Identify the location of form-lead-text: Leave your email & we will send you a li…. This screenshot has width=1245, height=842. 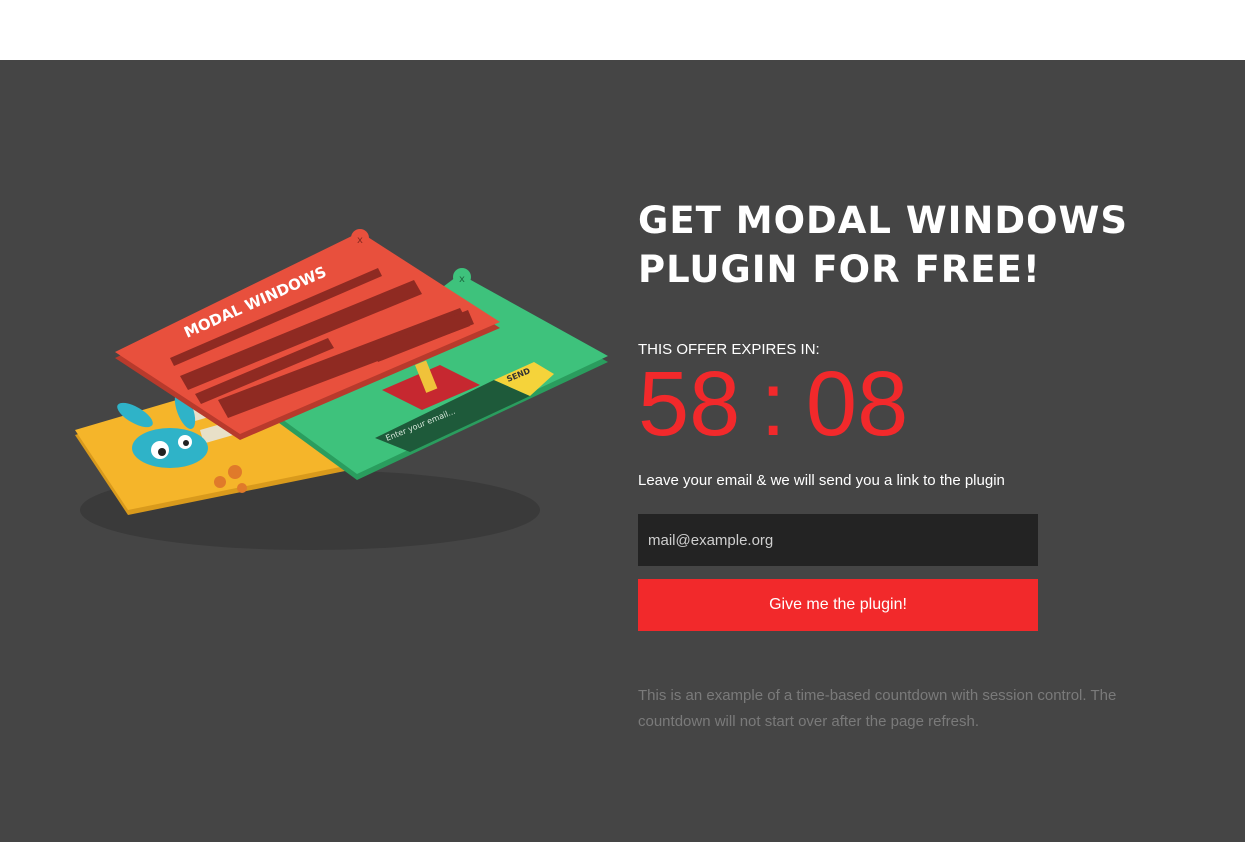
(821, 480).